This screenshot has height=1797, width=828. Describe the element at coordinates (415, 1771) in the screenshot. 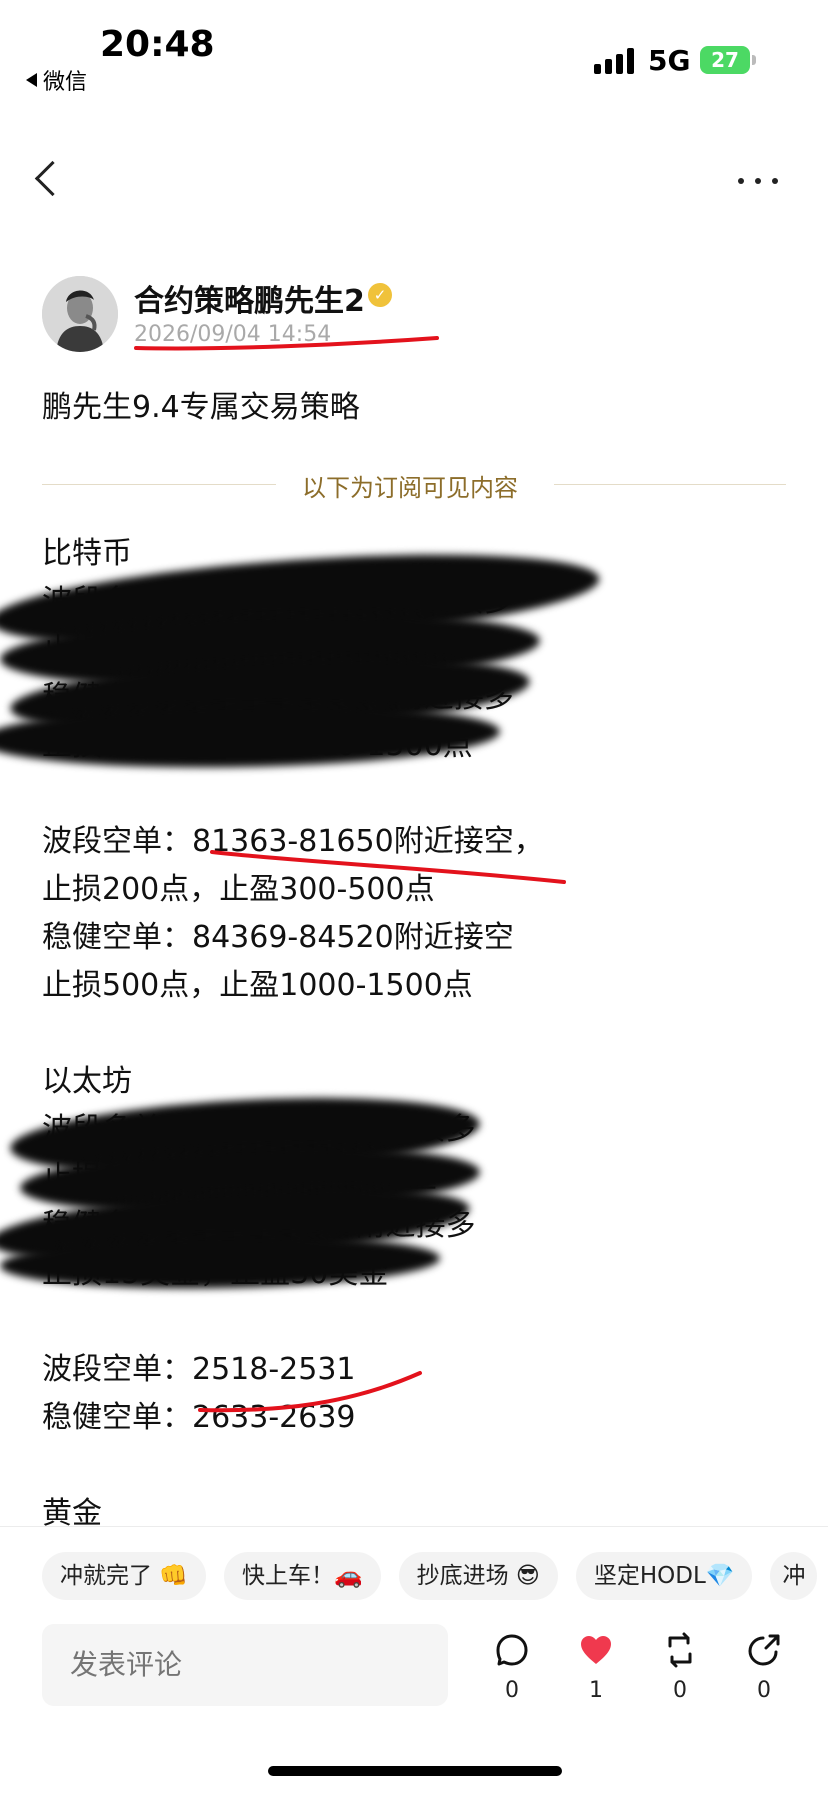

I see `home-indicator` at that location.